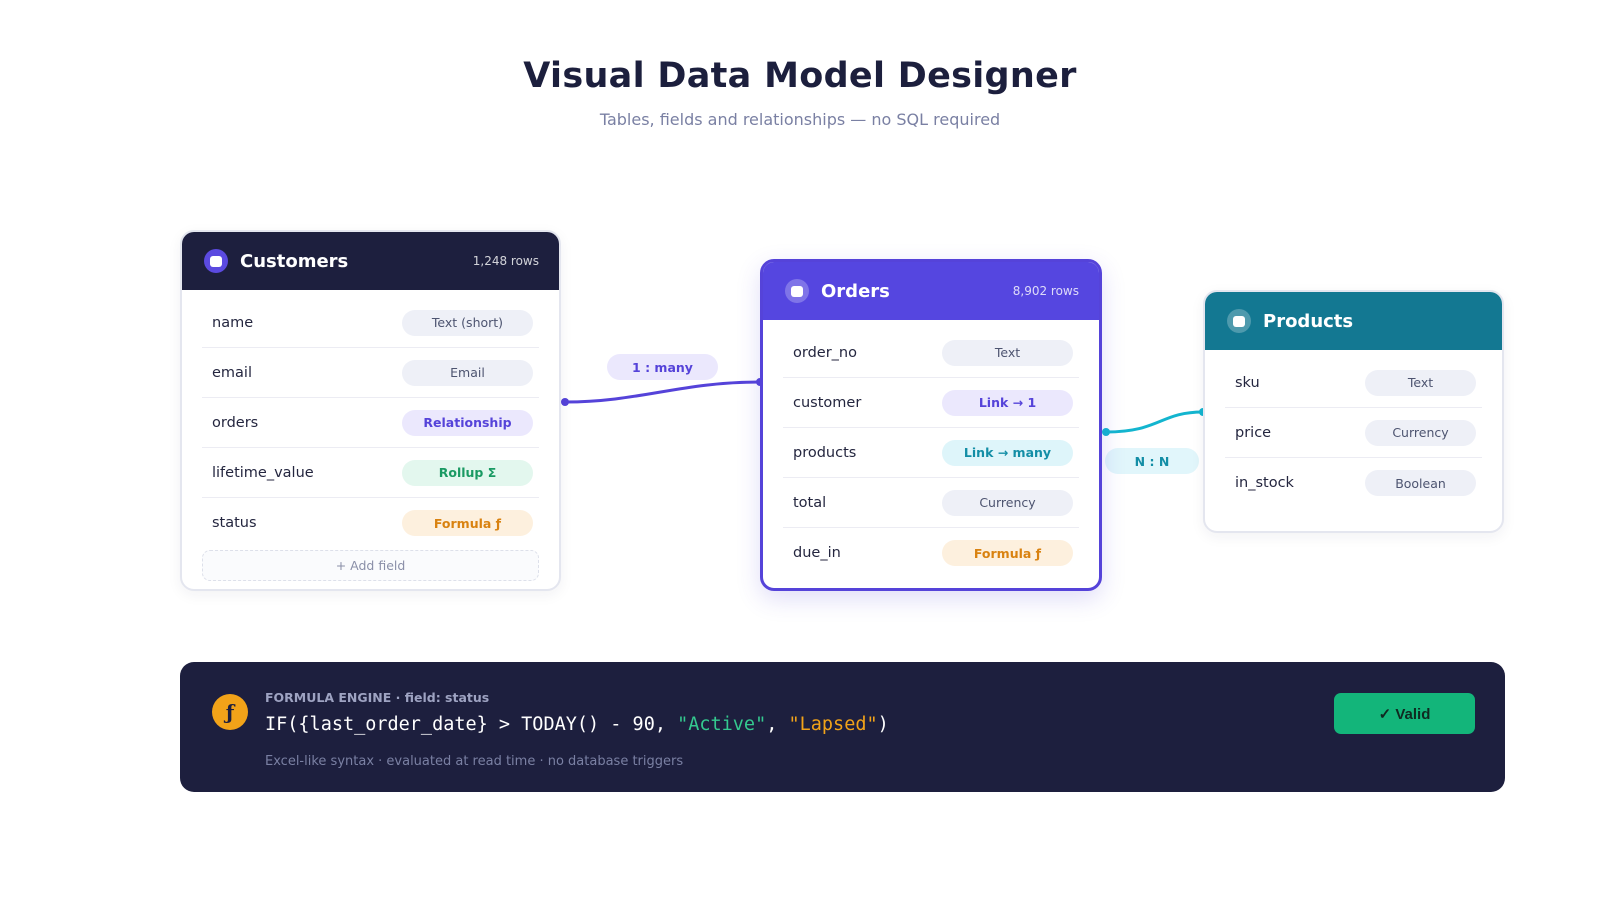  What do you see at coordinates (931, 553) in the screenshot?
I see `field-row: due_in Formula ƒ` at bounding box center [931, 553].